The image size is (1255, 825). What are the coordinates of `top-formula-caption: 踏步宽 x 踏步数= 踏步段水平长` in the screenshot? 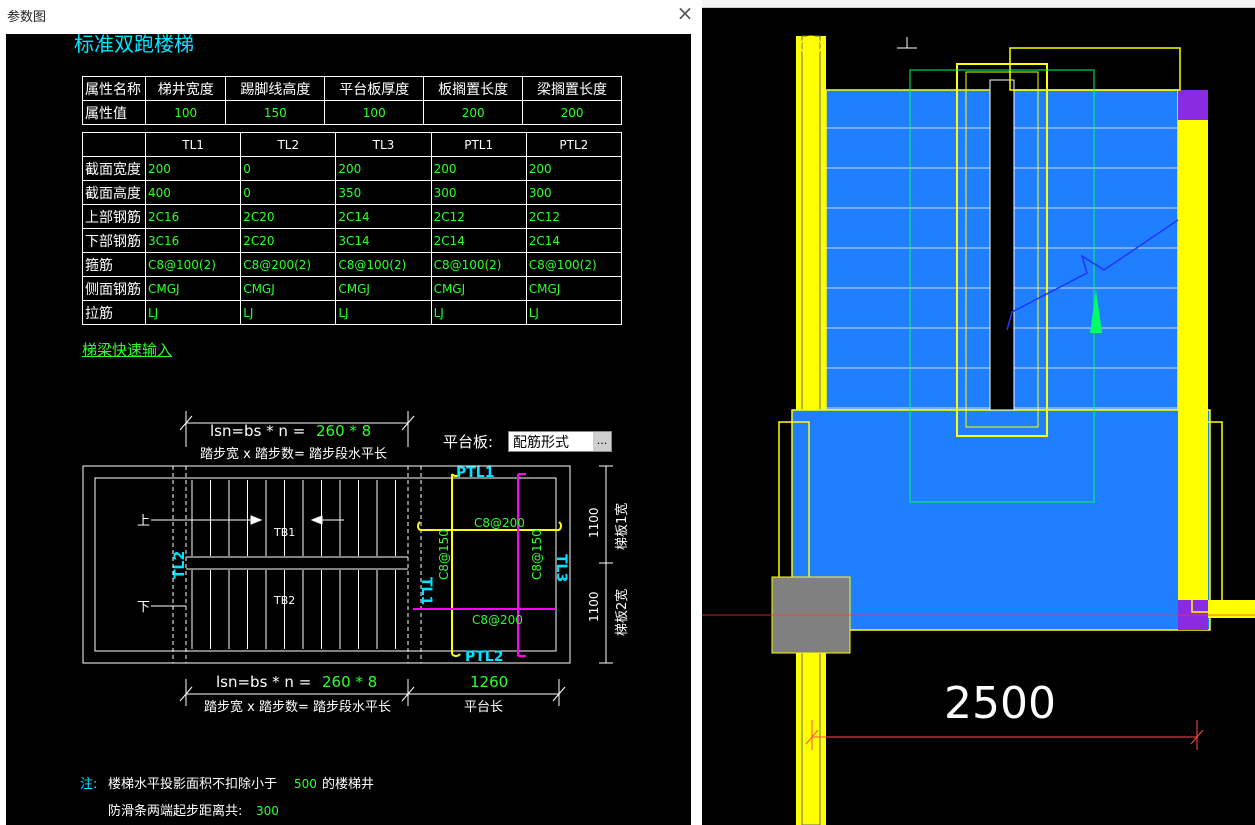 It's located at (293, 454).